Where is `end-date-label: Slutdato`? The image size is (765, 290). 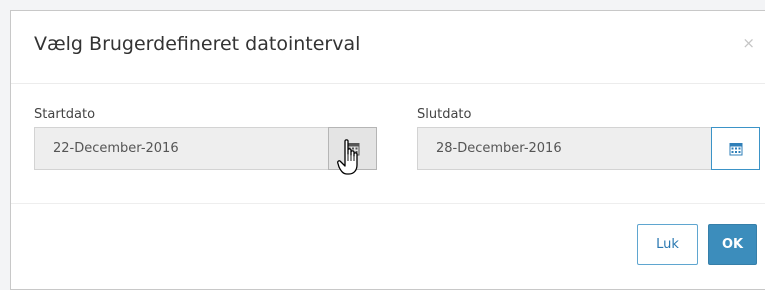 end-date-label: Slutdato is located at coordinates (444, 114).